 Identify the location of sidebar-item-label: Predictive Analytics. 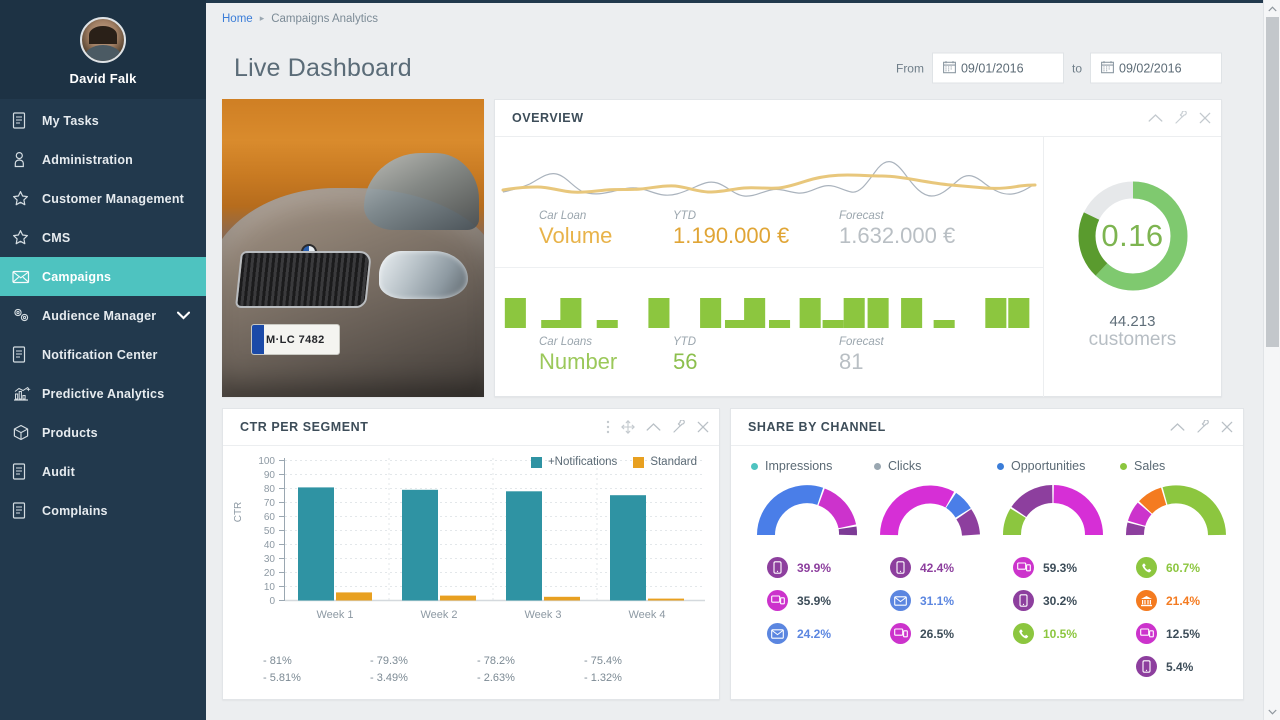
(103, 393).